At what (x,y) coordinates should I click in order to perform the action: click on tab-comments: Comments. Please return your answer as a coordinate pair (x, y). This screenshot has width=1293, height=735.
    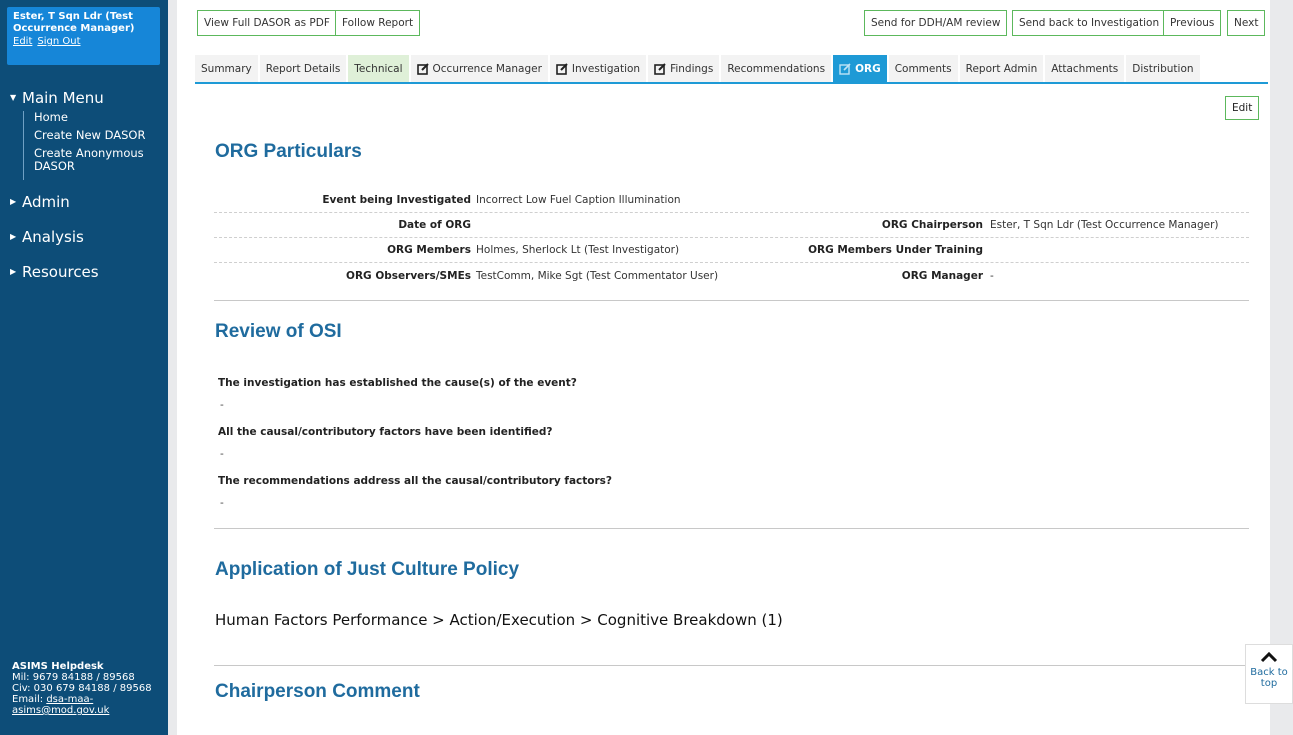
    Looking at the image, I should click on (923, 68).